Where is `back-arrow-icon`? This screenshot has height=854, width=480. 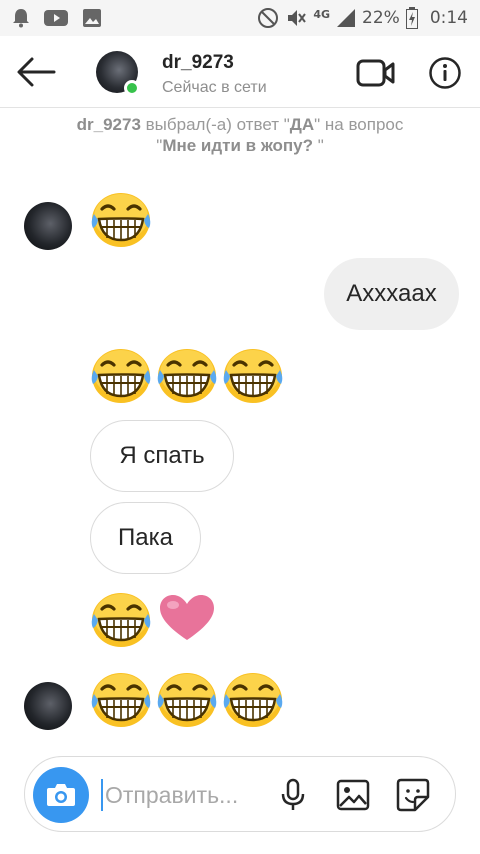 back-arrow-icon is located at coordinates (36, 72).